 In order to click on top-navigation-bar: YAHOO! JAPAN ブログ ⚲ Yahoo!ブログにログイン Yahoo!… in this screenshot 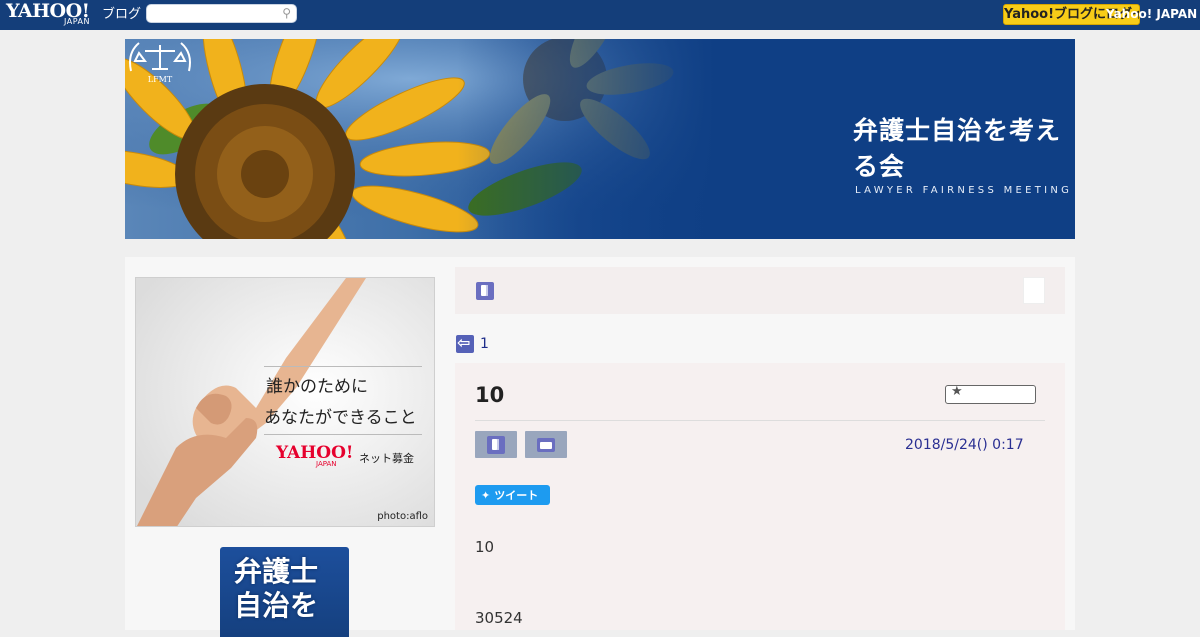, I will do `click(600, 15)`.